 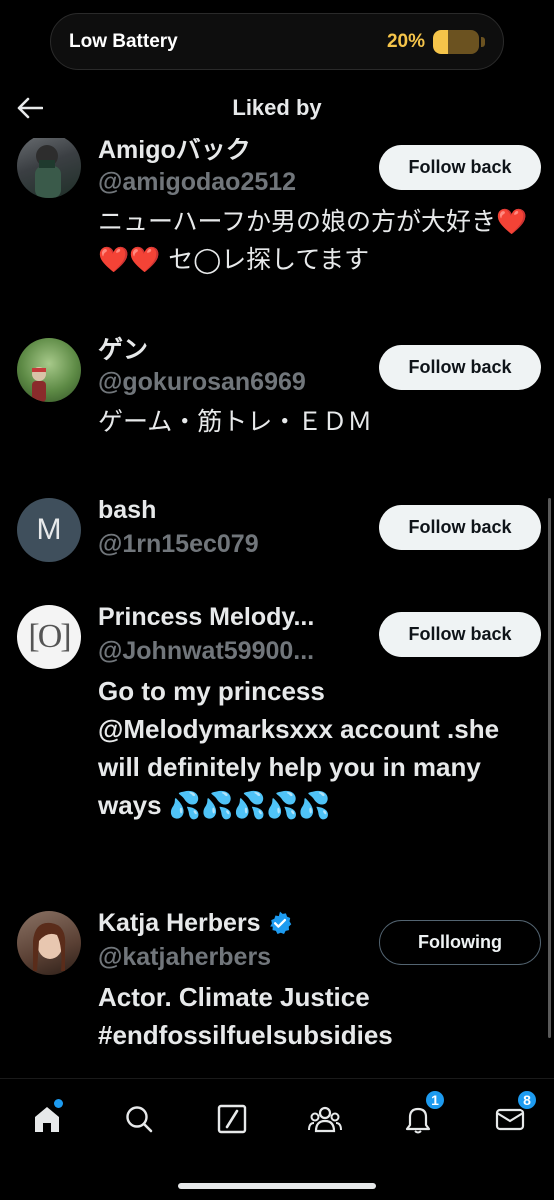 I want to click on battery-cap, so click(x=483, y=41).